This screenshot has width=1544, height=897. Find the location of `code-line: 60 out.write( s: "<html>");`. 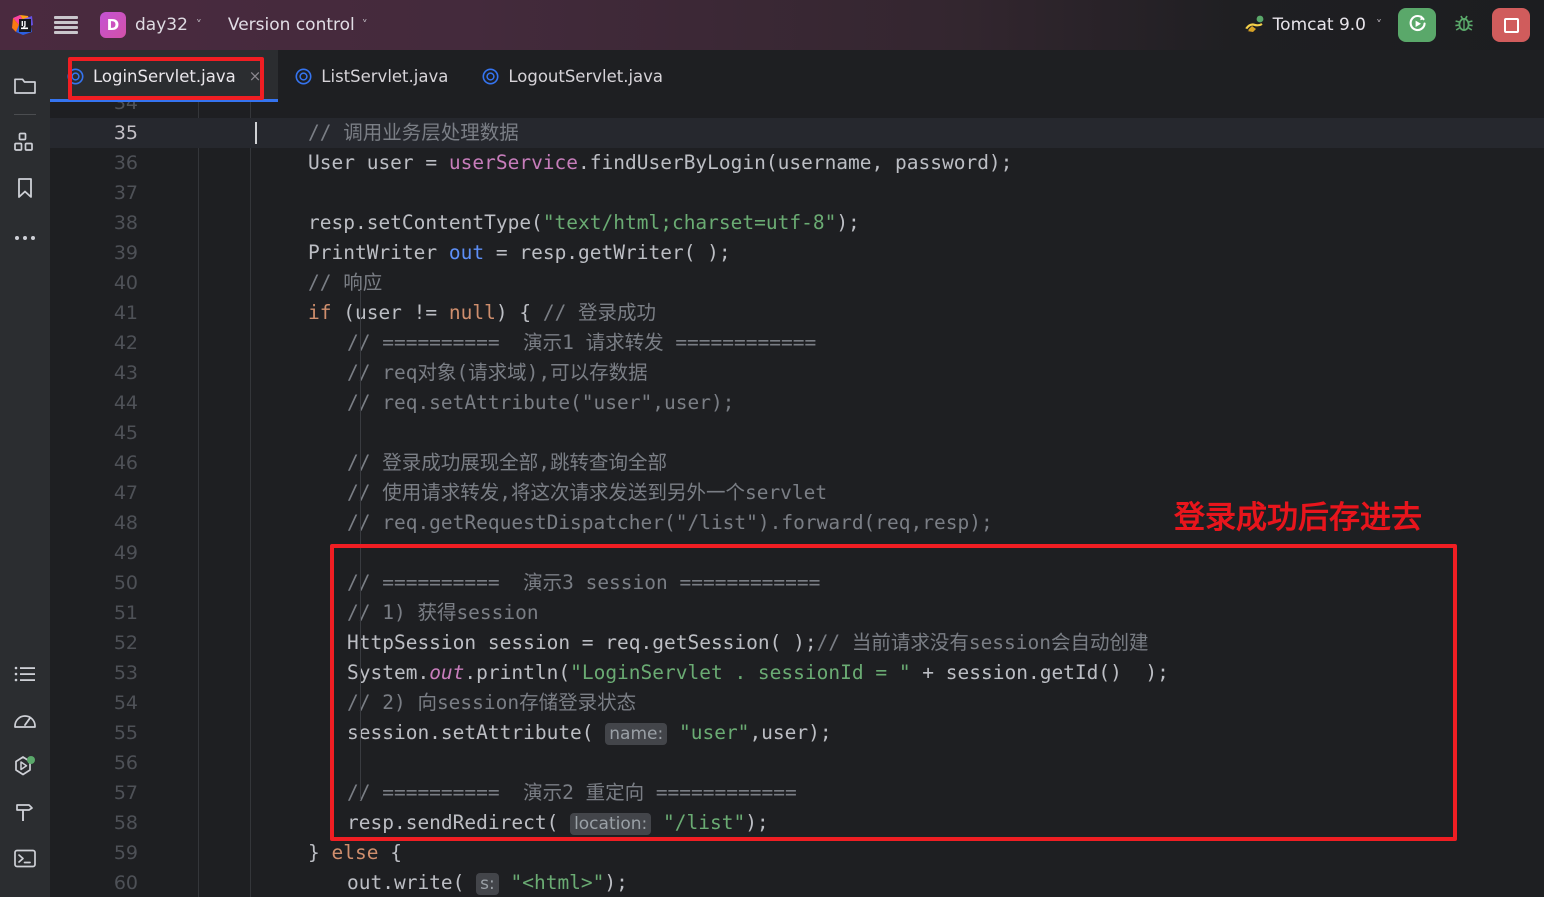

code-line: 60 out.write( s: "<html>"); is located at coordinates (797, 882).